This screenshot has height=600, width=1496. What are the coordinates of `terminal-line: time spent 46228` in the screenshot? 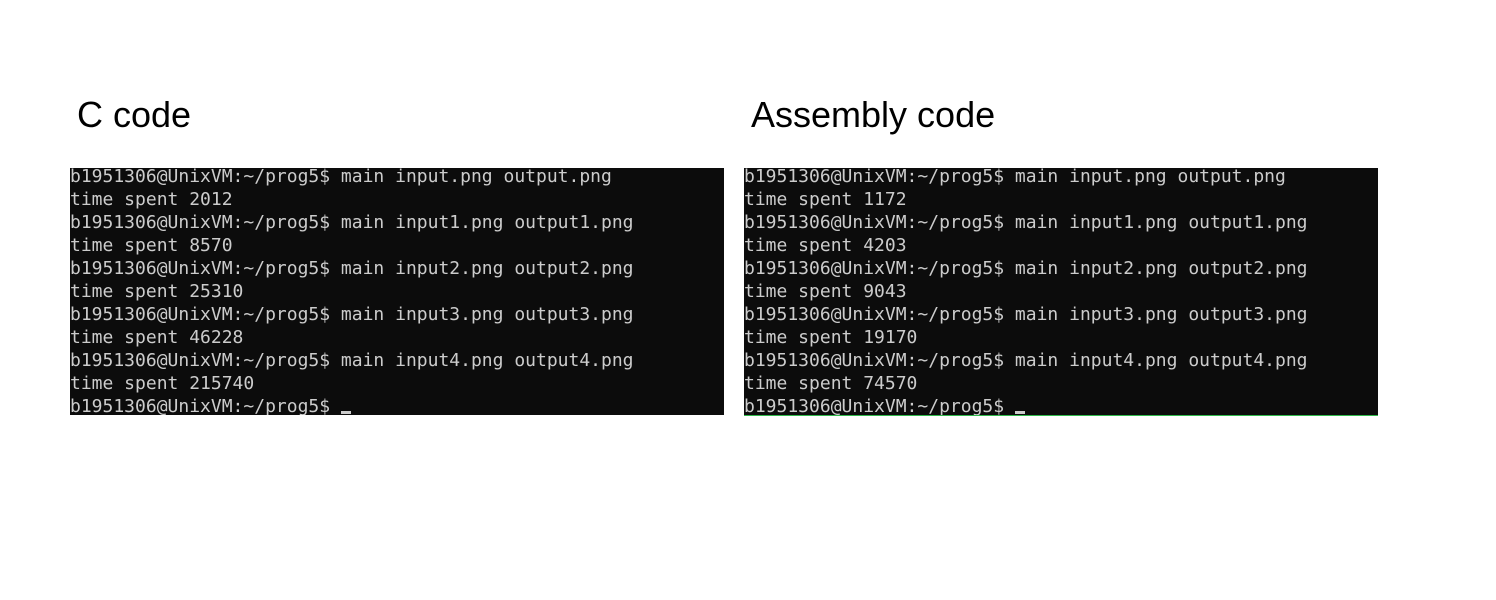 It's located at (157, 337).